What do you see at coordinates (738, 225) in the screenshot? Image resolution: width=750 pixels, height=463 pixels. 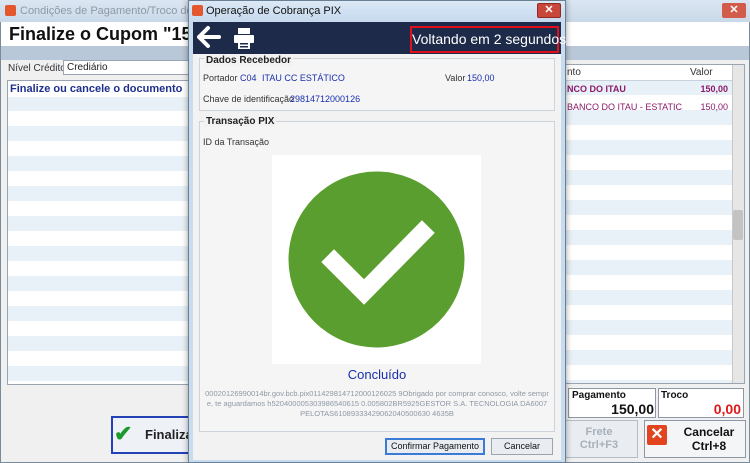 I see `scrollbar-thumb` at bounding box center [738, 225].